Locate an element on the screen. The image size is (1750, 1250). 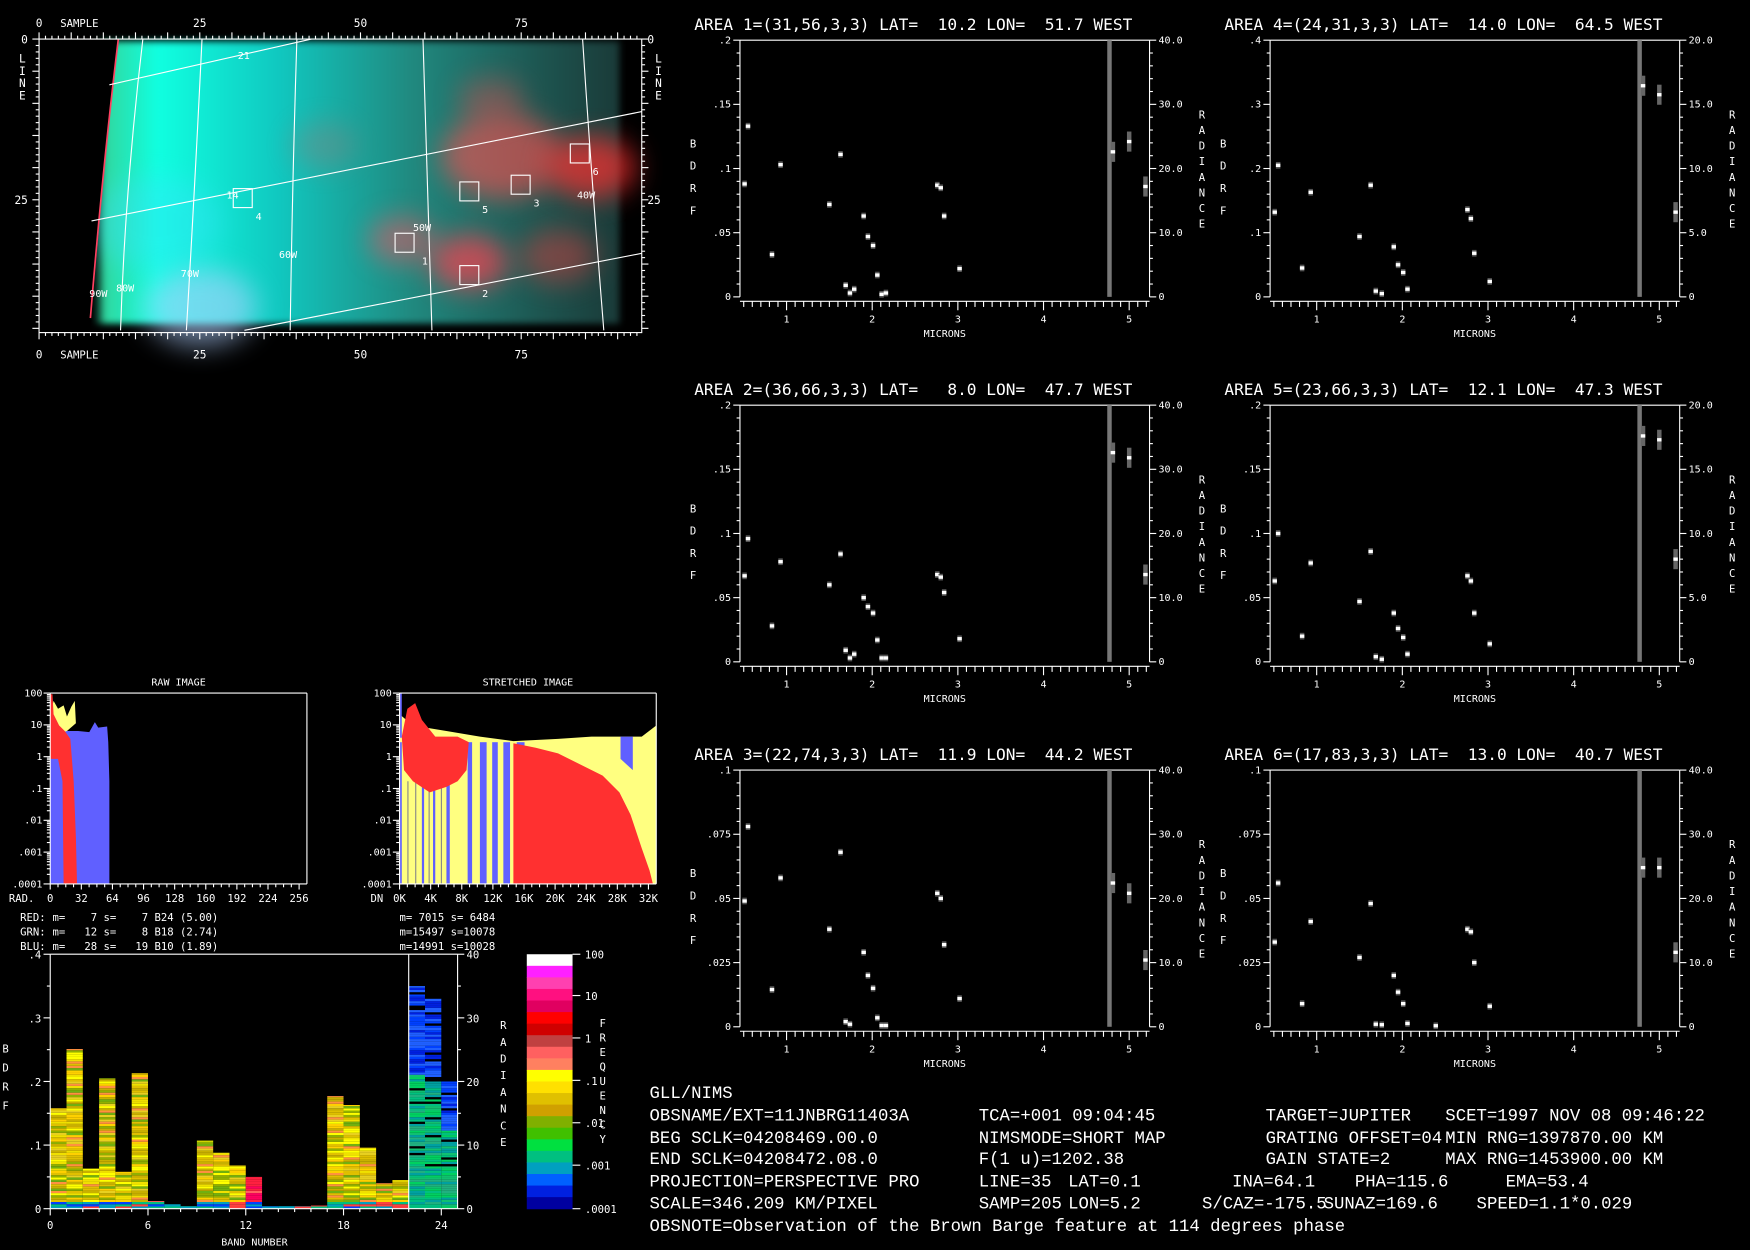
colorbar-tick-label: .1 is located at coordinates (591, 1082).